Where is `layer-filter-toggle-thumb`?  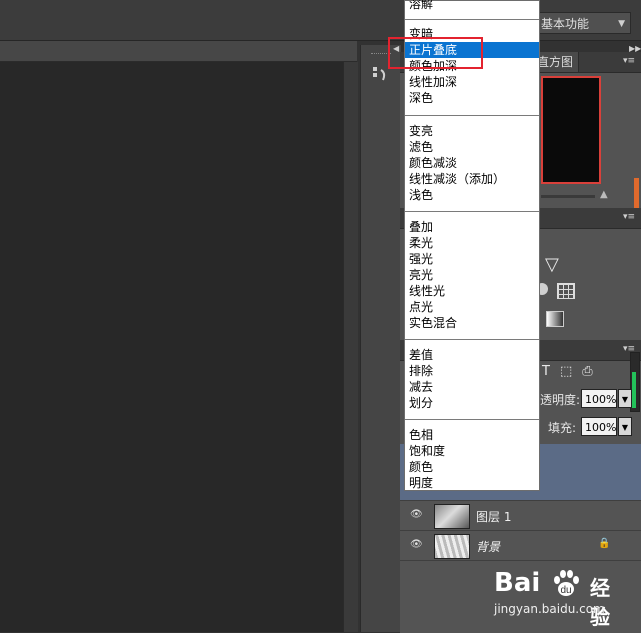
layer-filter-toggle-thumb is located at coordinates (634, 390).